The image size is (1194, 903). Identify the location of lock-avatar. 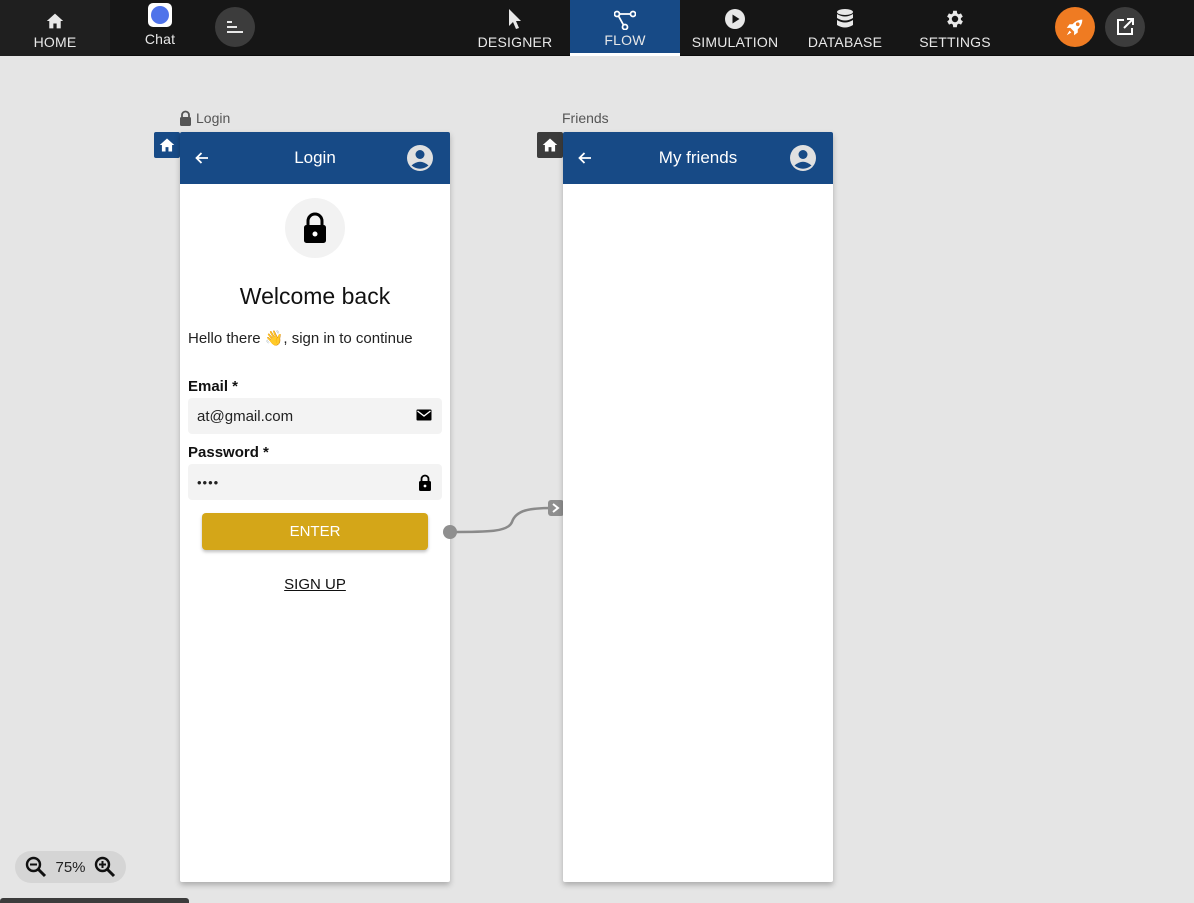
(315, 228).